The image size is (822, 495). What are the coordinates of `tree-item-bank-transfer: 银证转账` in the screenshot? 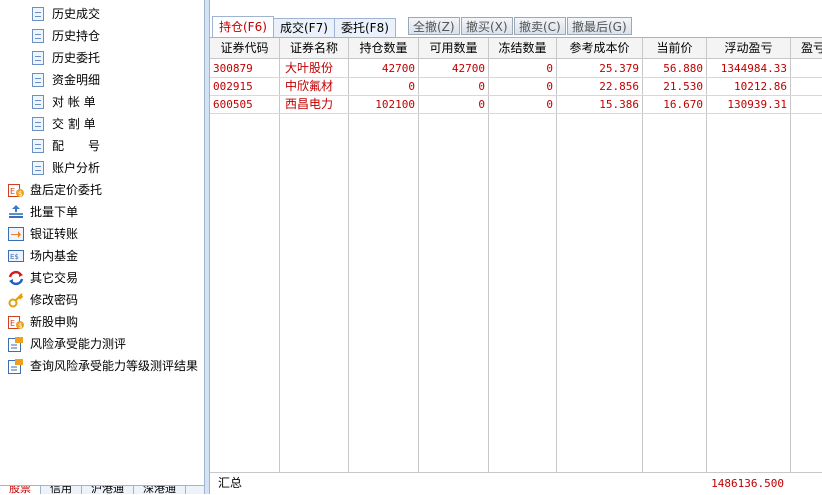 It's located at (43, 234).